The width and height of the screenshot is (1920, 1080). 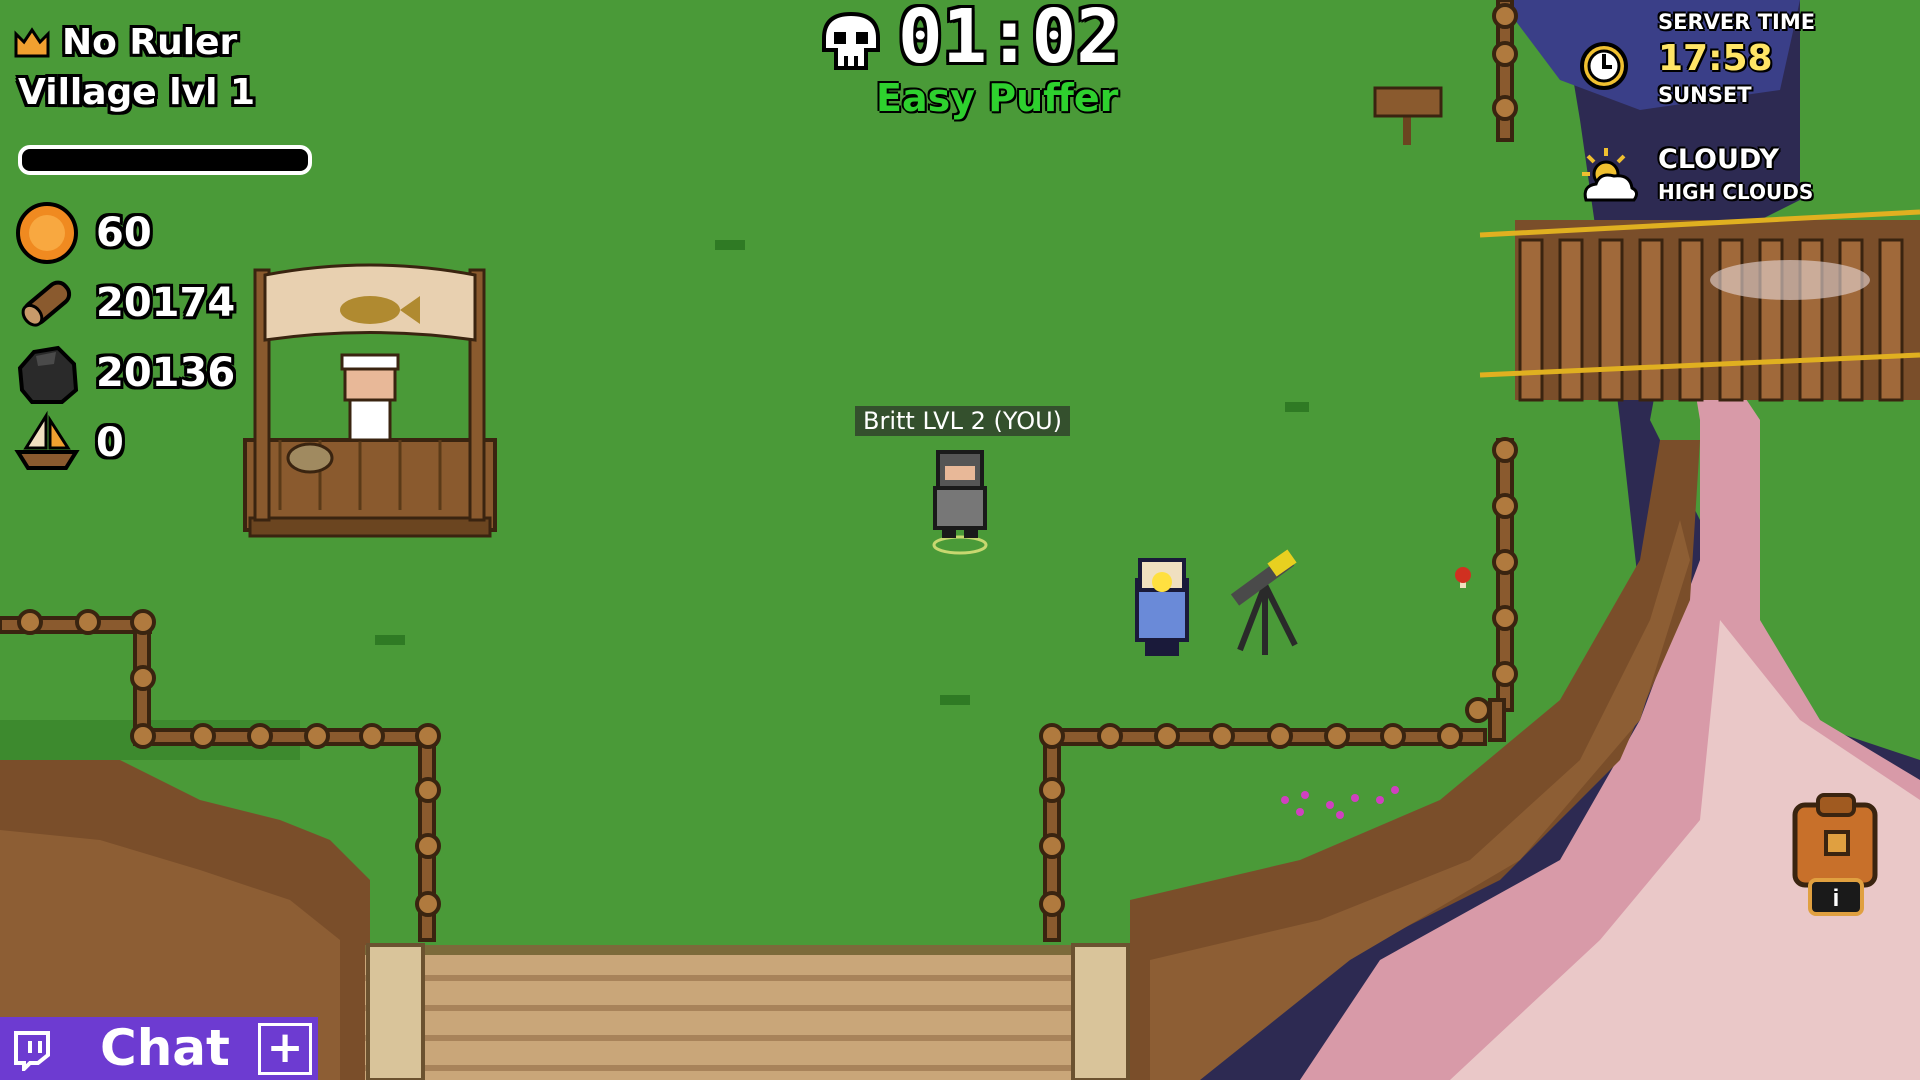 I want to click on village-progress-bar, so click(x=165, y=160).